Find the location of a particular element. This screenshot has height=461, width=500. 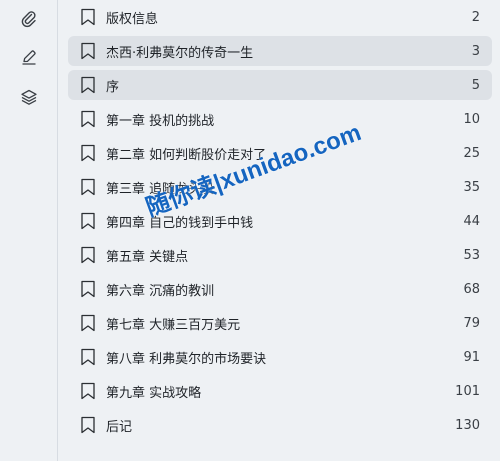

toc-item-page: 53 is located at coordinates (471, 255).